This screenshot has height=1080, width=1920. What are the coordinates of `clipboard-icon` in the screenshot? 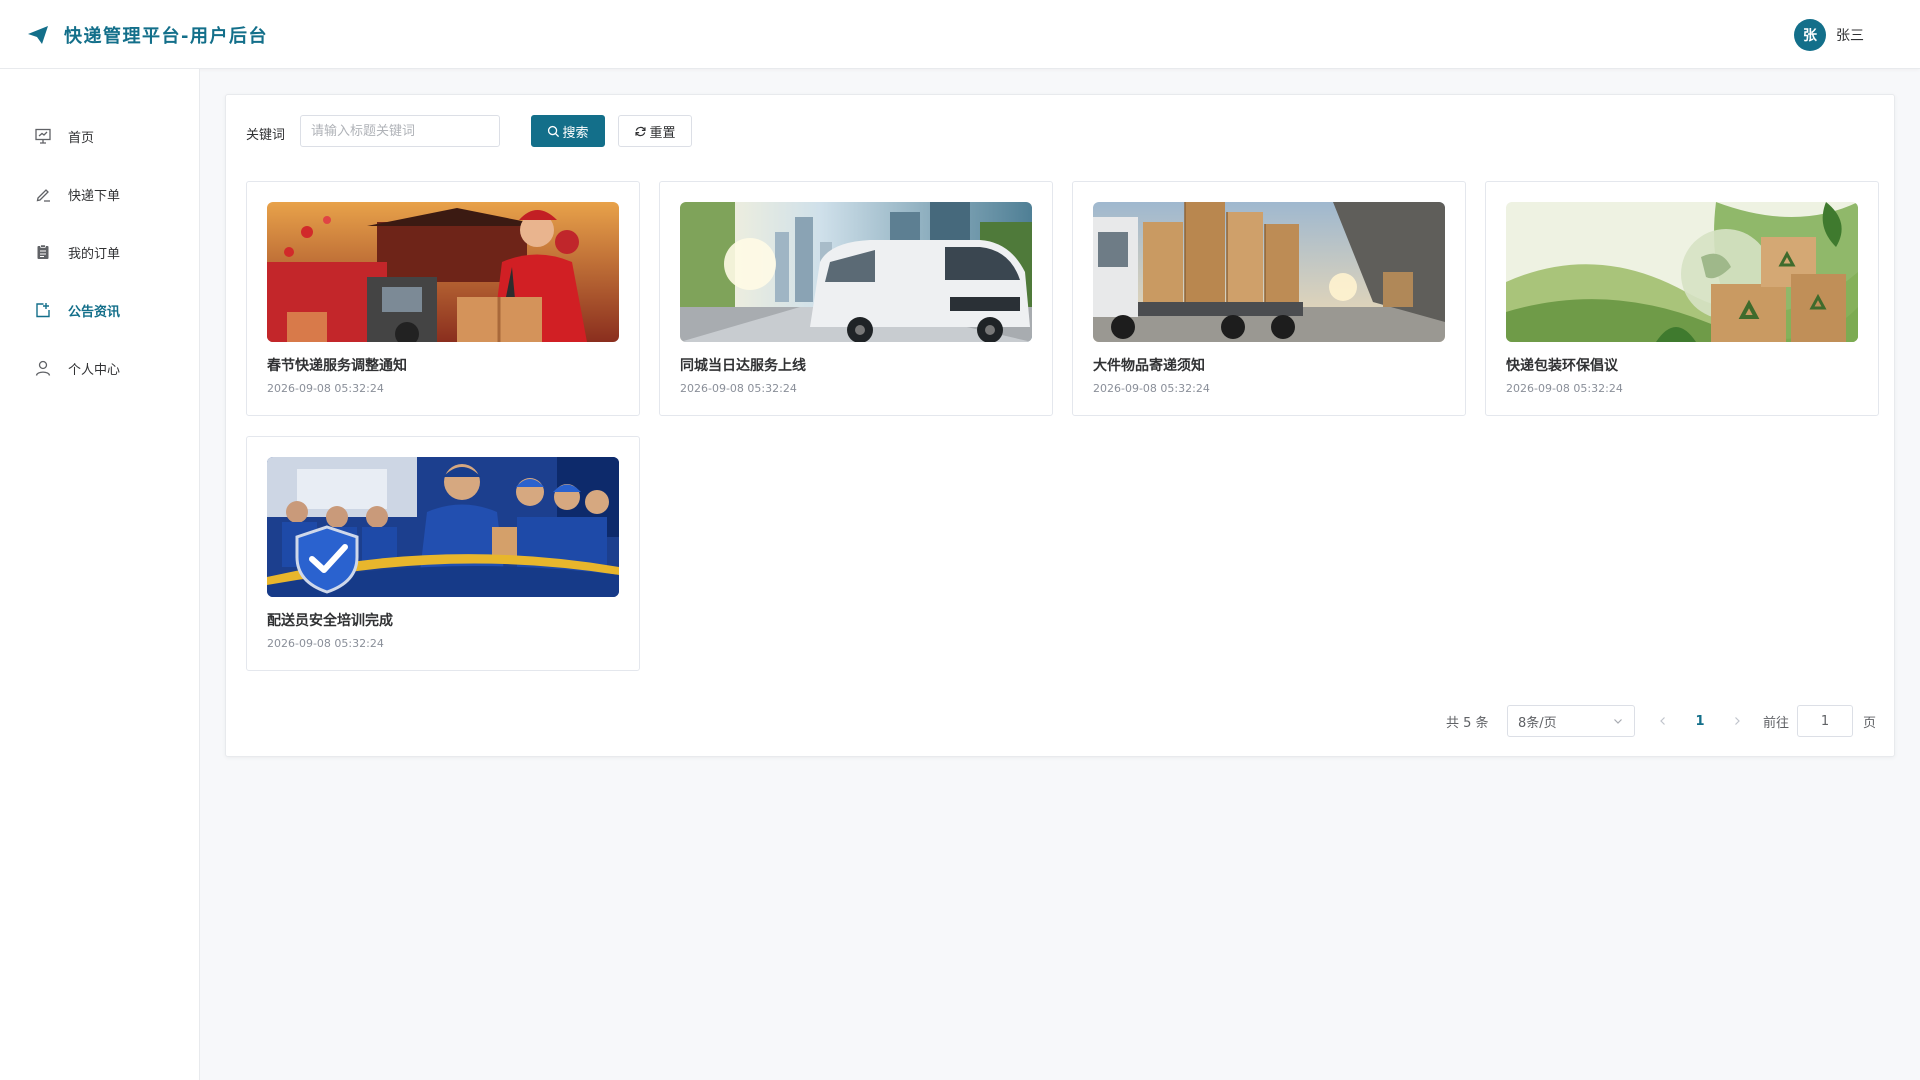 It's located at (43, 251).